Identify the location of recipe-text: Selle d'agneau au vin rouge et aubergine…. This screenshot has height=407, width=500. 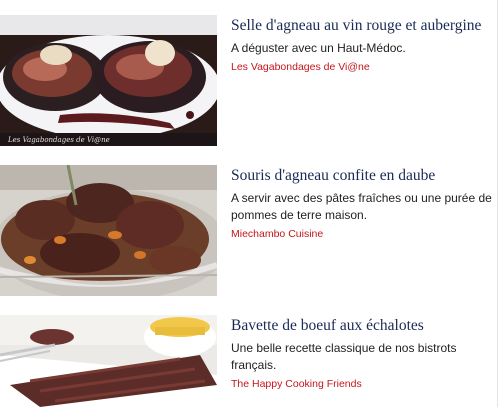
(362, 45).